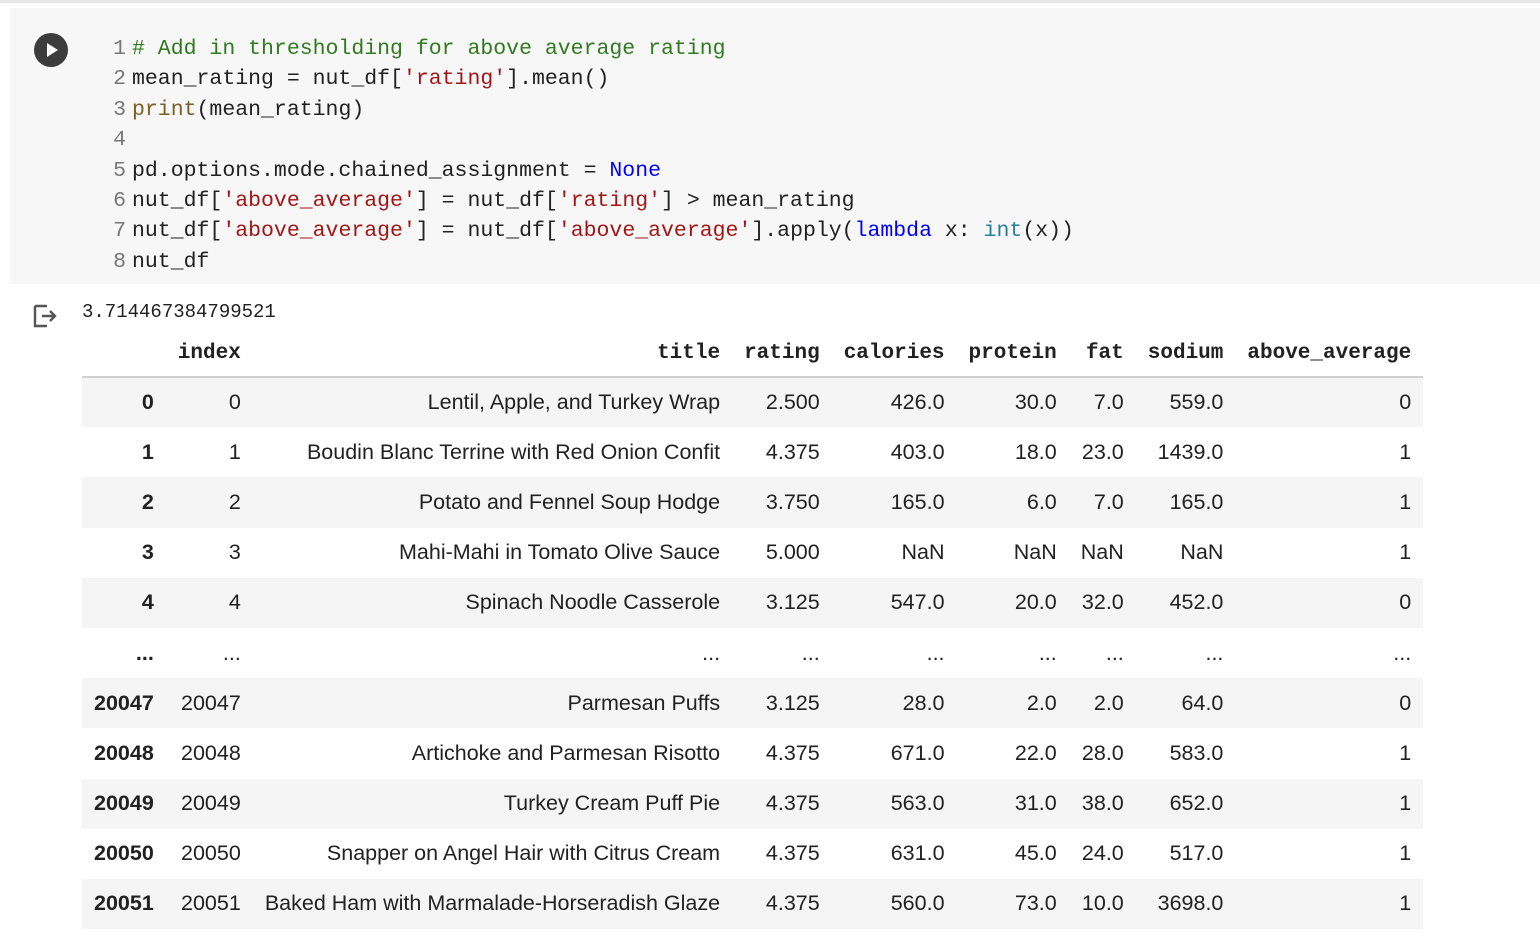 The height and width of the screenshot is (942, 1540). What do you see at coordinates (1108, 501) in the screenshot?
I see `table-cell: 7.0` at bounding box center [1108, 501].